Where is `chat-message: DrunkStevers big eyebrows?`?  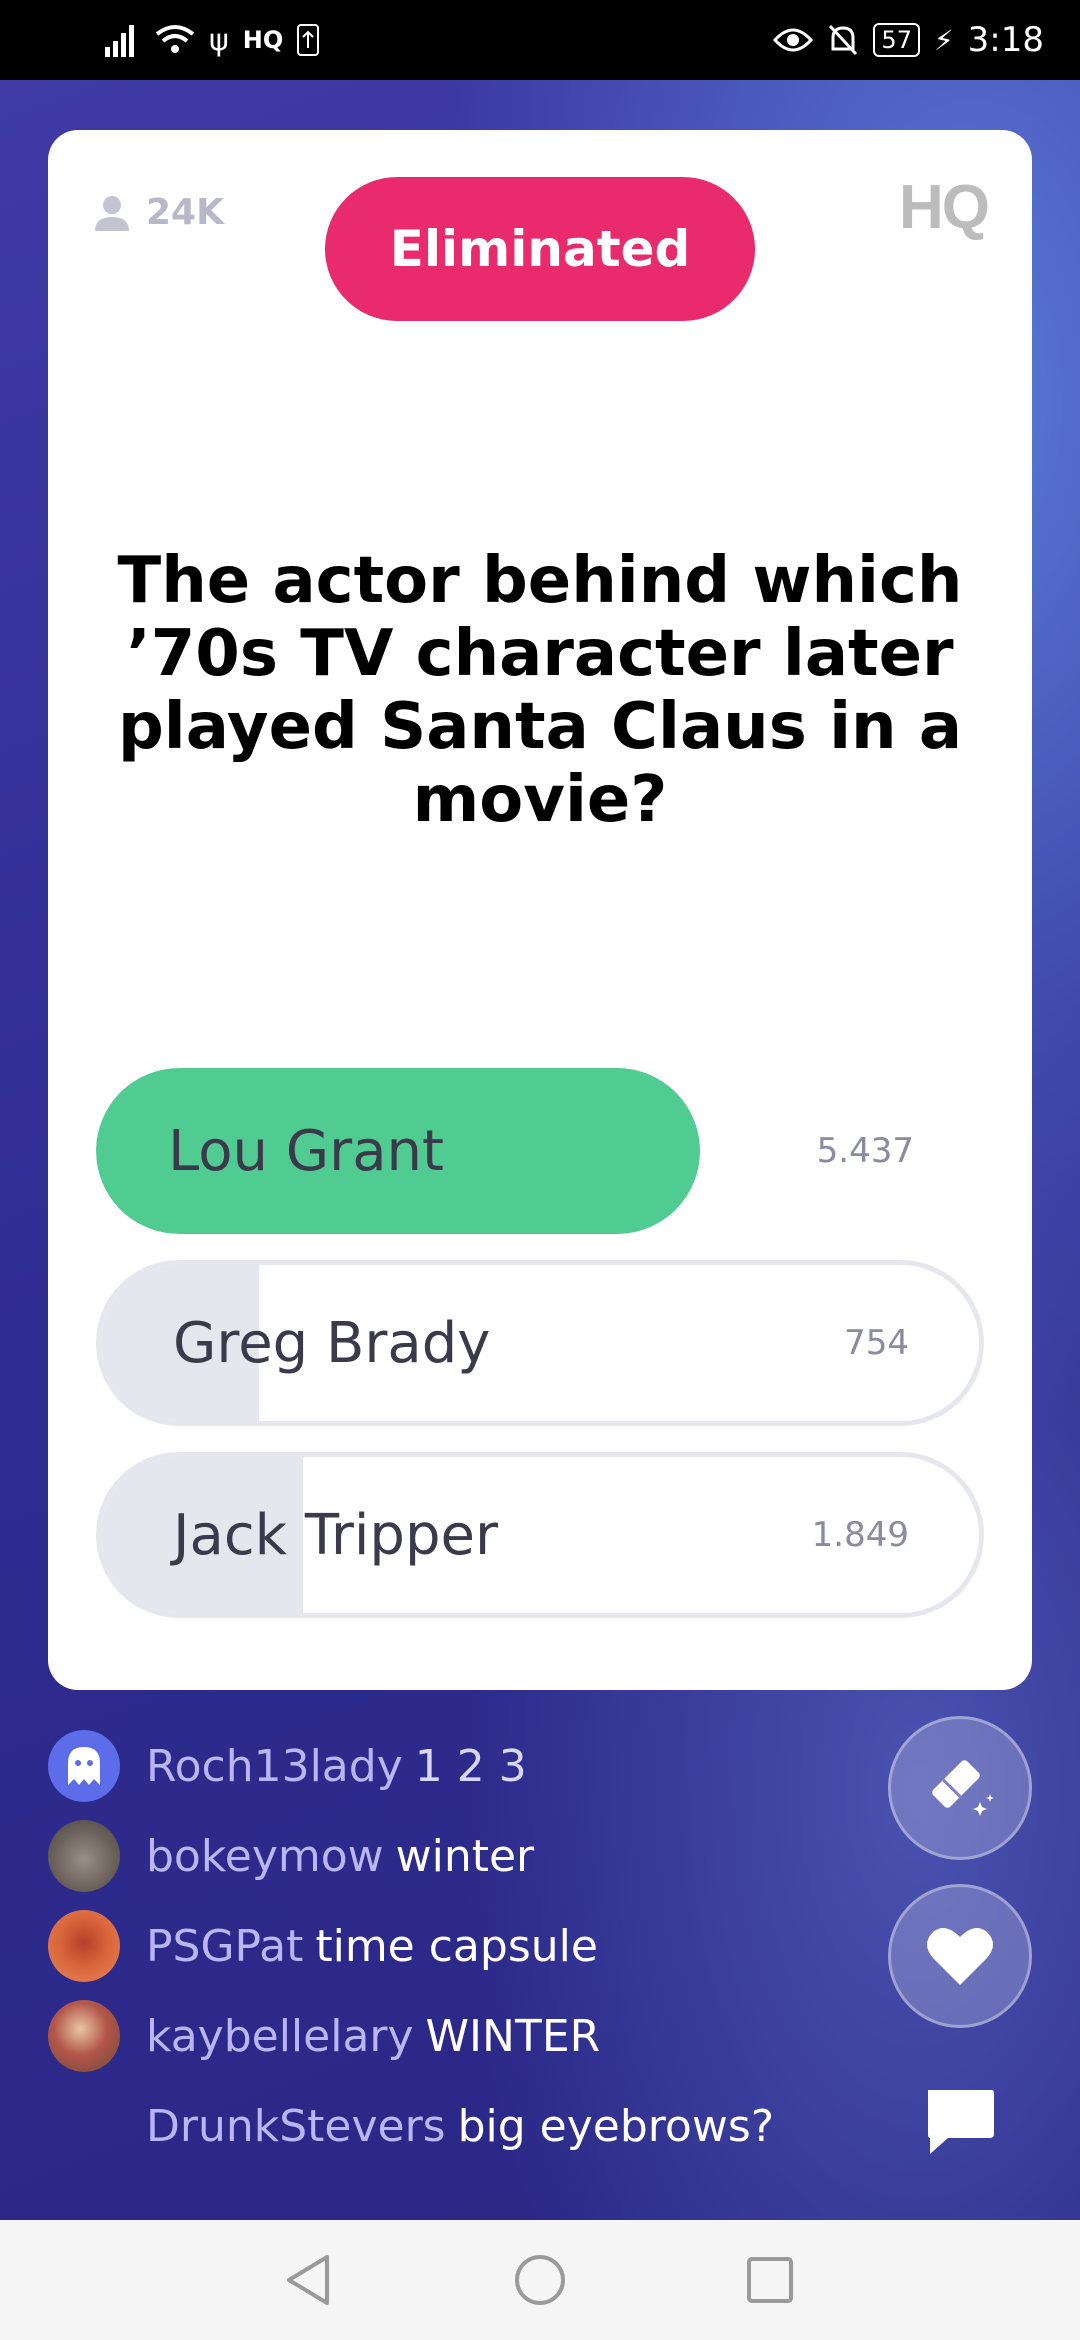 chat-message: DrunkStevers big eyebrows? is located at coordinates (411, 2126).